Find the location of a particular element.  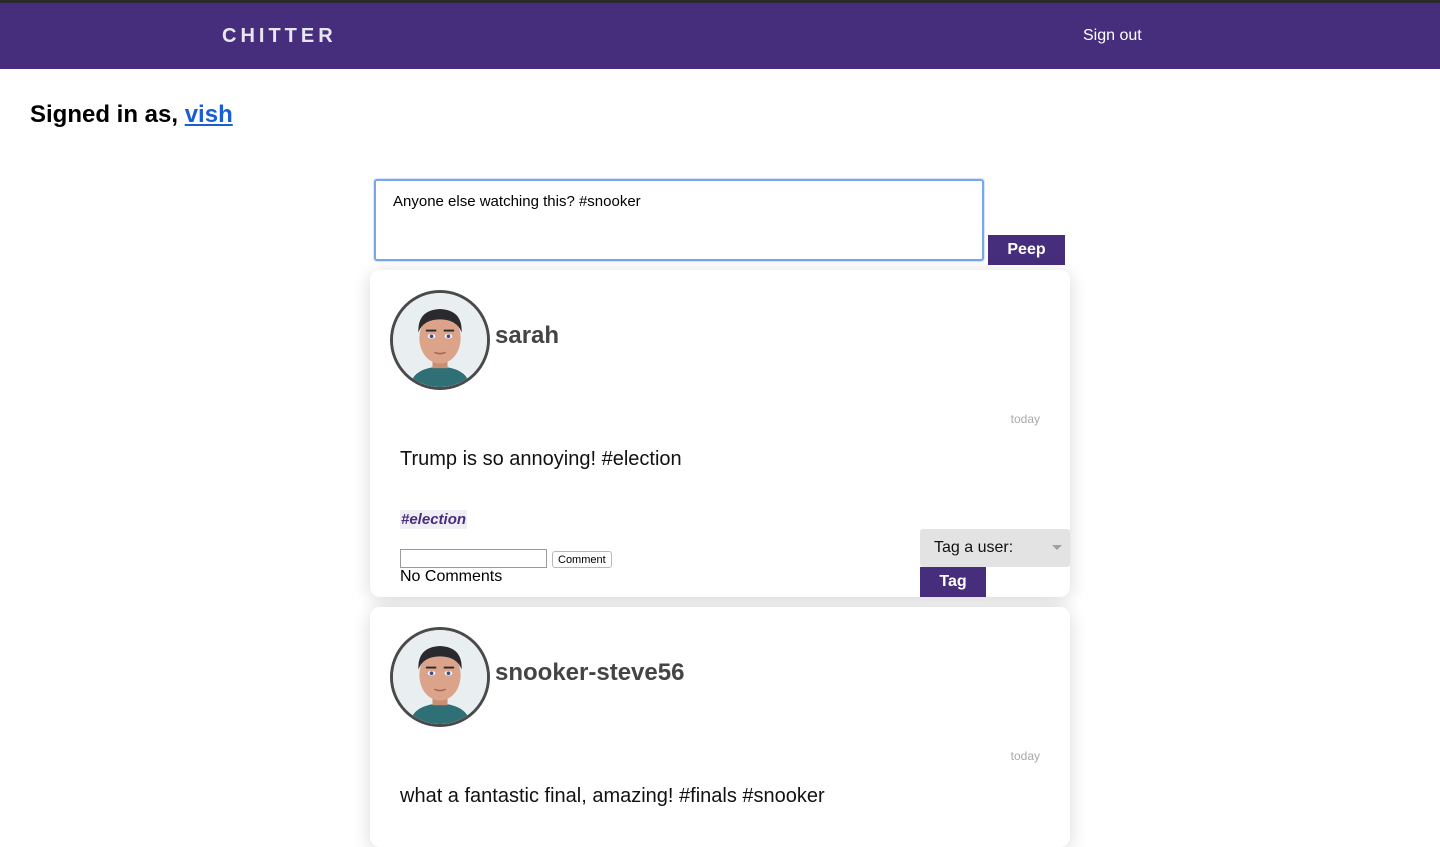

comments-status: No Comments is located at coordinates (451, 576).